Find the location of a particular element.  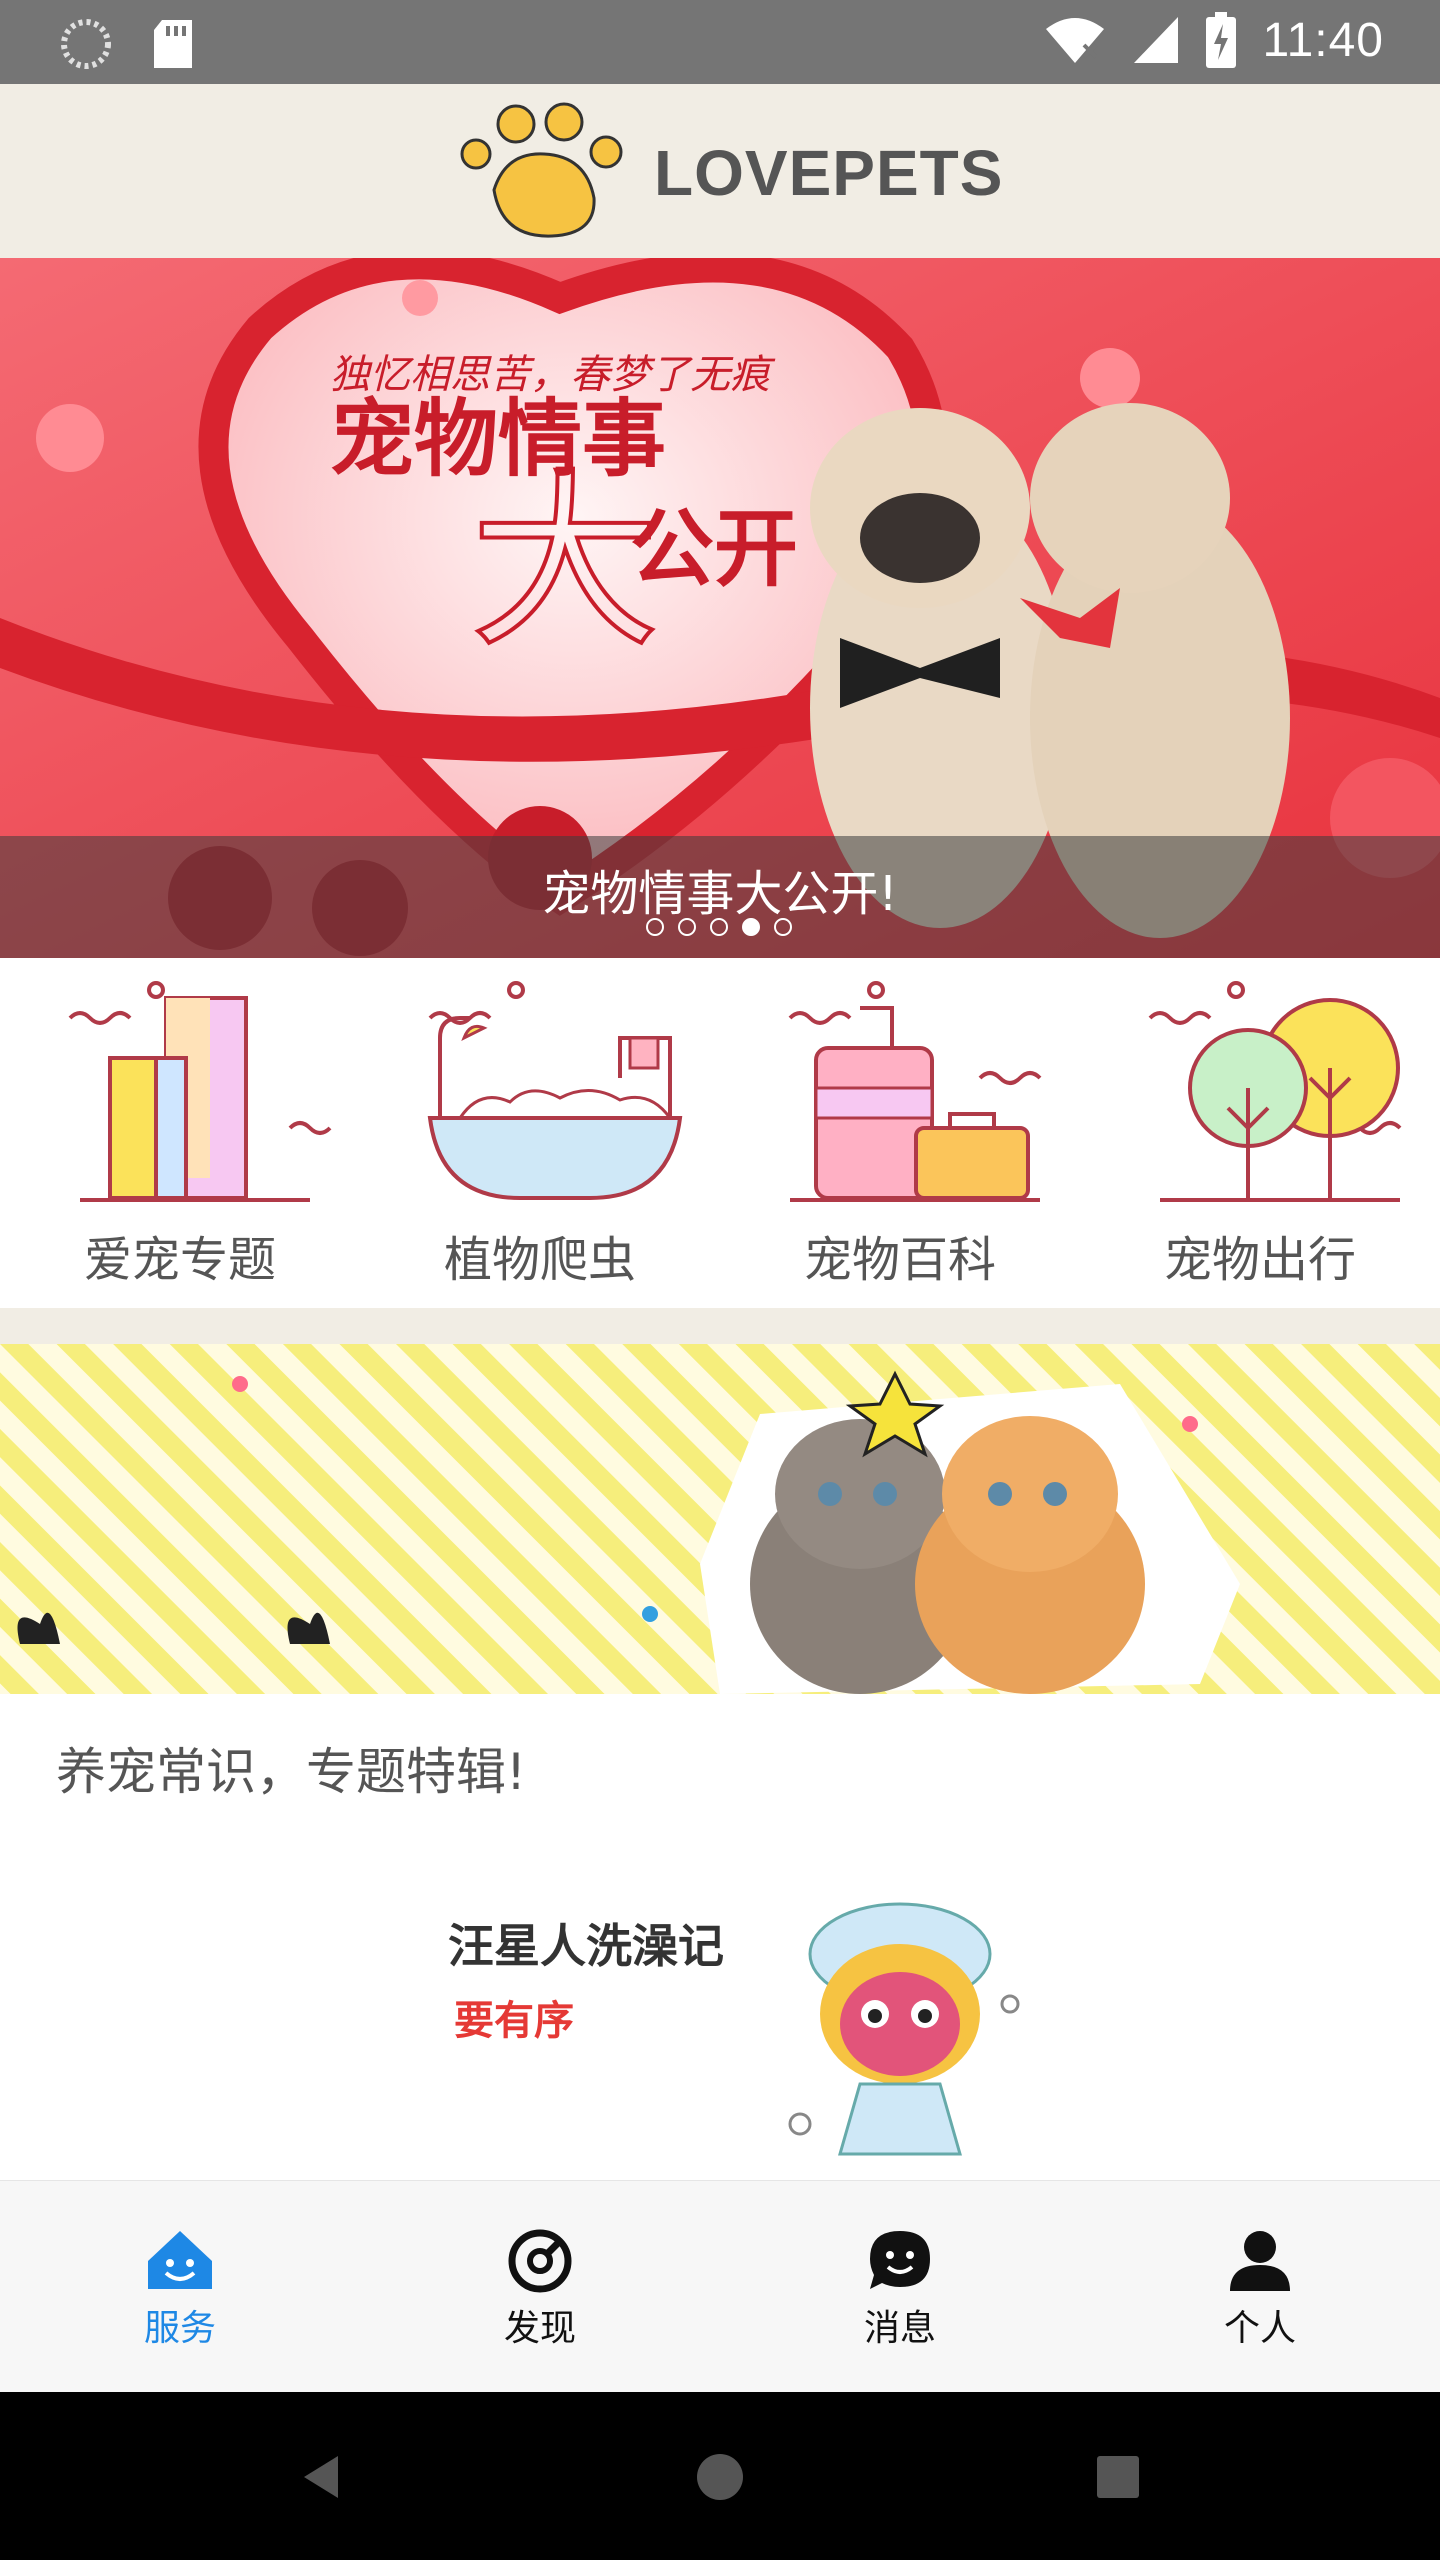

trees-icon is located at coordinates (1275, 1091).